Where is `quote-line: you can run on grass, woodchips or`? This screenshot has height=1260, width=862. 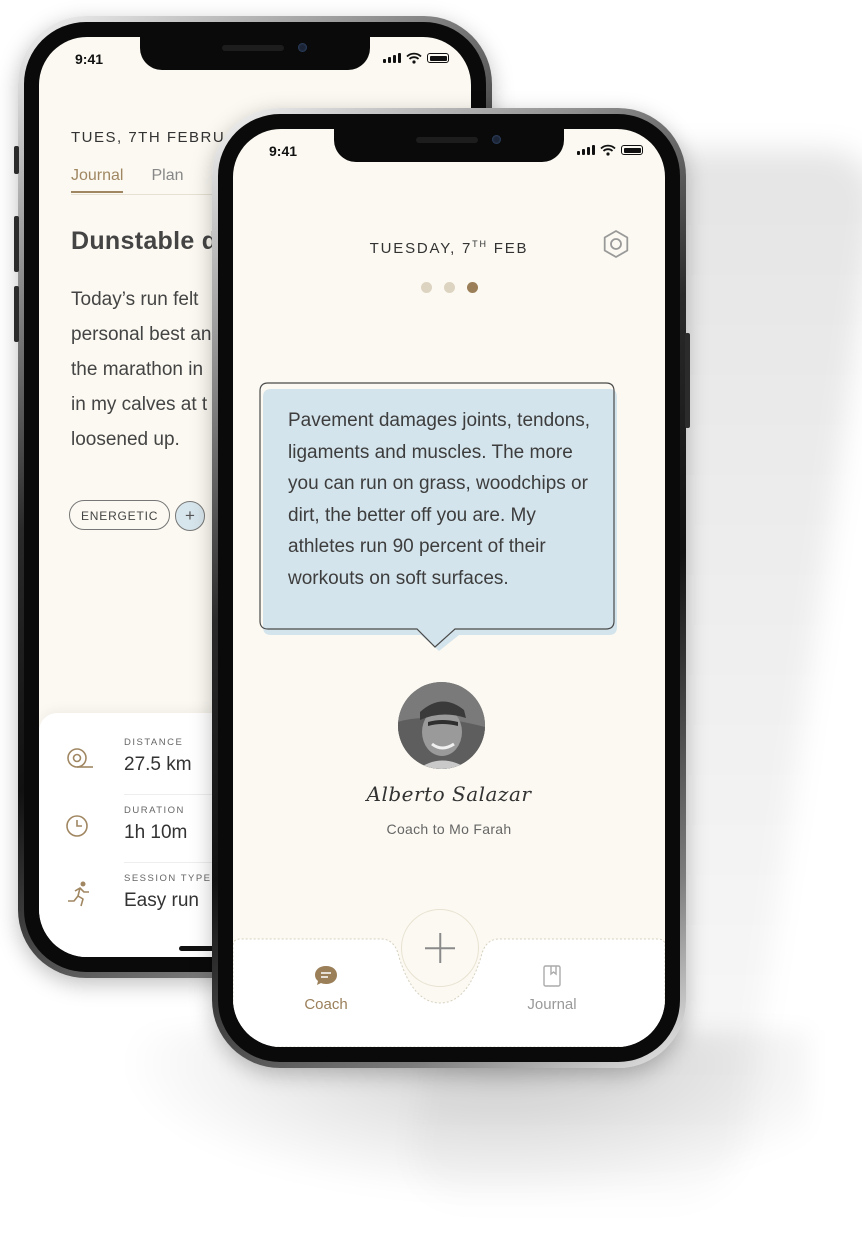
quote-line: you can run on grass, woodchips or is located at coordinates (438, 483).